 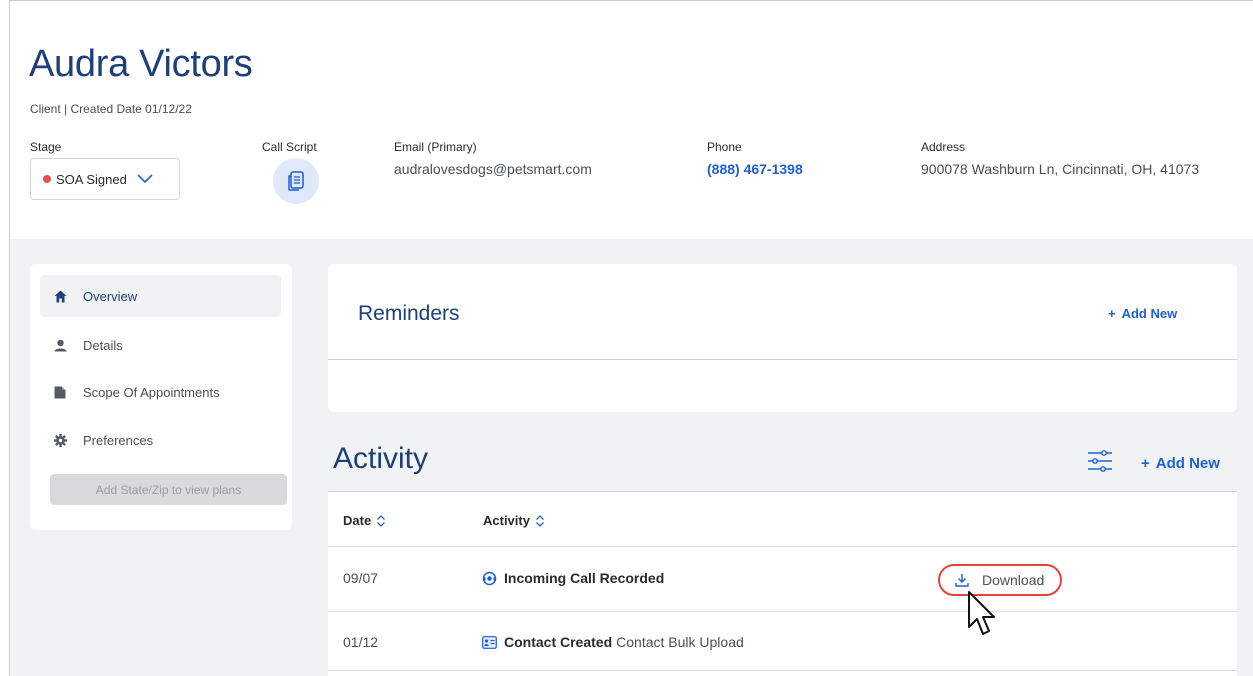 What do you see at coordinates (558, 642) in the screenshot?
I see `activity-title-text: Contact Created` at bounding box center [558, 642].